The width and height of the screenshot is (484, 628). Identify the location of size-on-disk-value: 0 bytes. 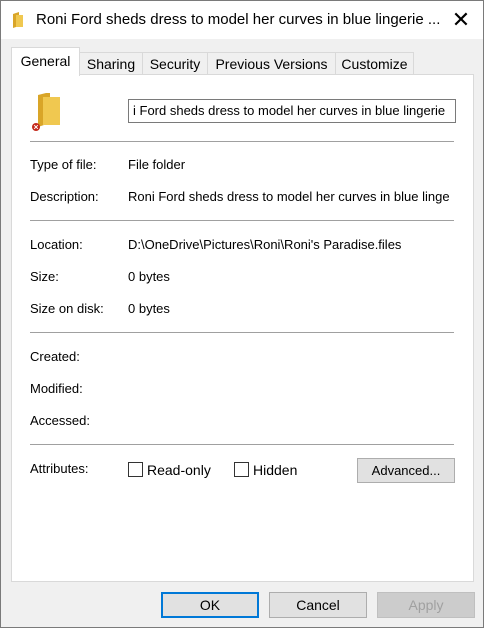
(149, 308).